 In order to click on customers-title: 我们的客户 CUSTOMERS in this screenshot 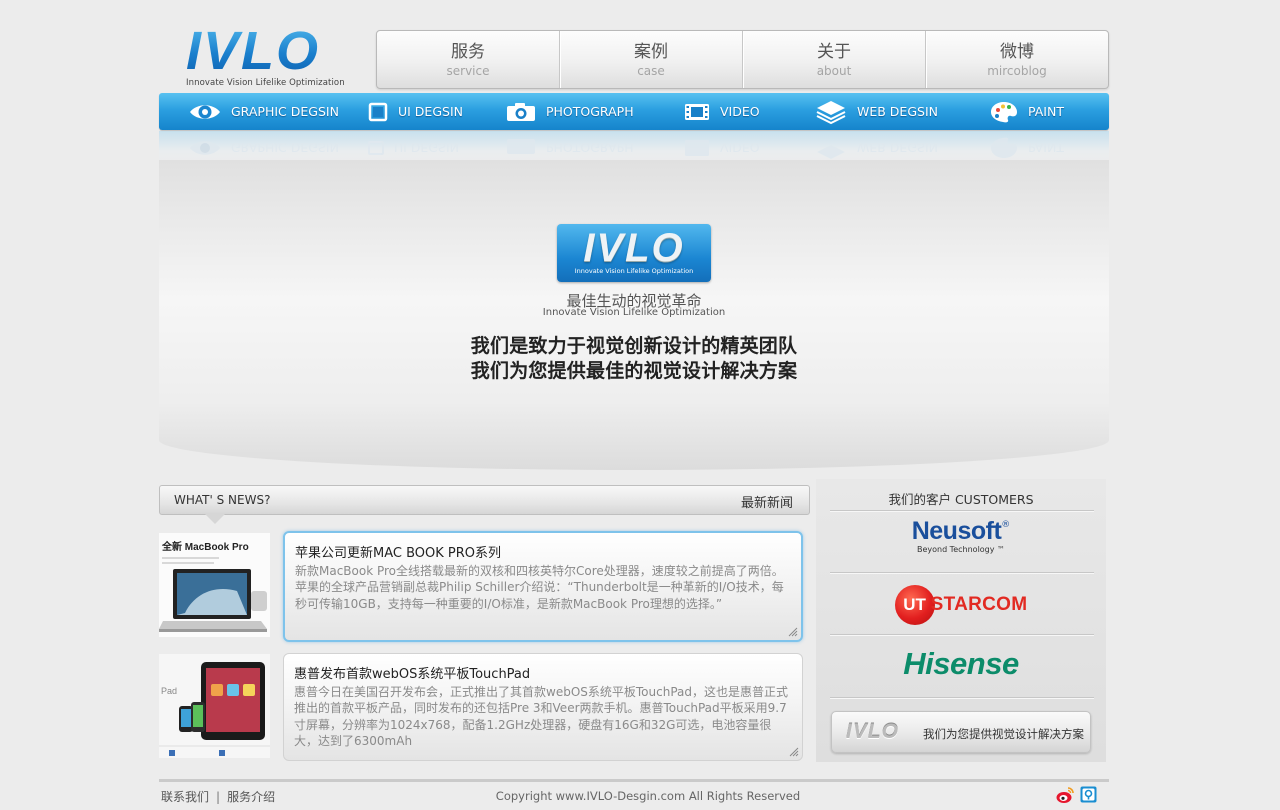, I will do `click(961, 499)`.